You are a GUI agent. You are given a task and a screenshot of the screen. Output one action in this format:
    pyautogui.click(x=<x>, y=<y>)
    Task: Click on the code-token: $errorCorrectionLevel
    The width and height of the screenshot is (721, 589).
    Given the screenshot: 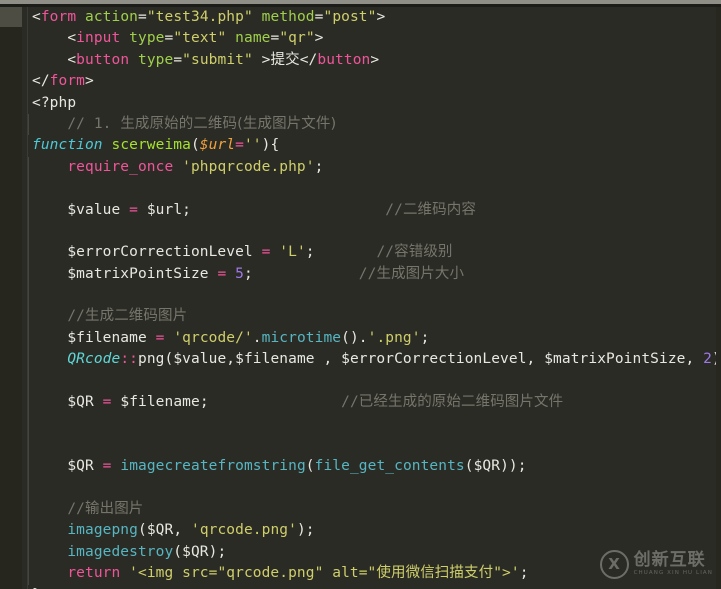 What is the action you would take?
    pyautogui.click(x=434, y=359)
    